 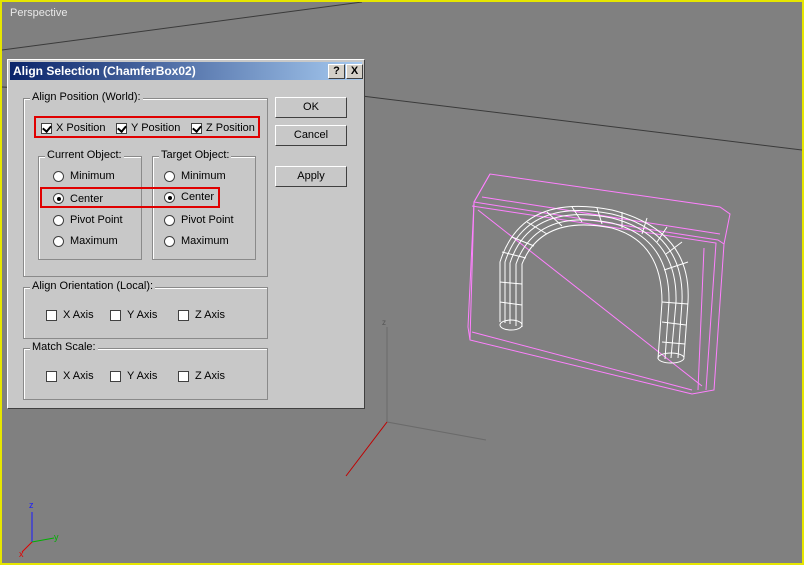 I want to click on target-object-title: Target Object:, so click(x=195, y=155).